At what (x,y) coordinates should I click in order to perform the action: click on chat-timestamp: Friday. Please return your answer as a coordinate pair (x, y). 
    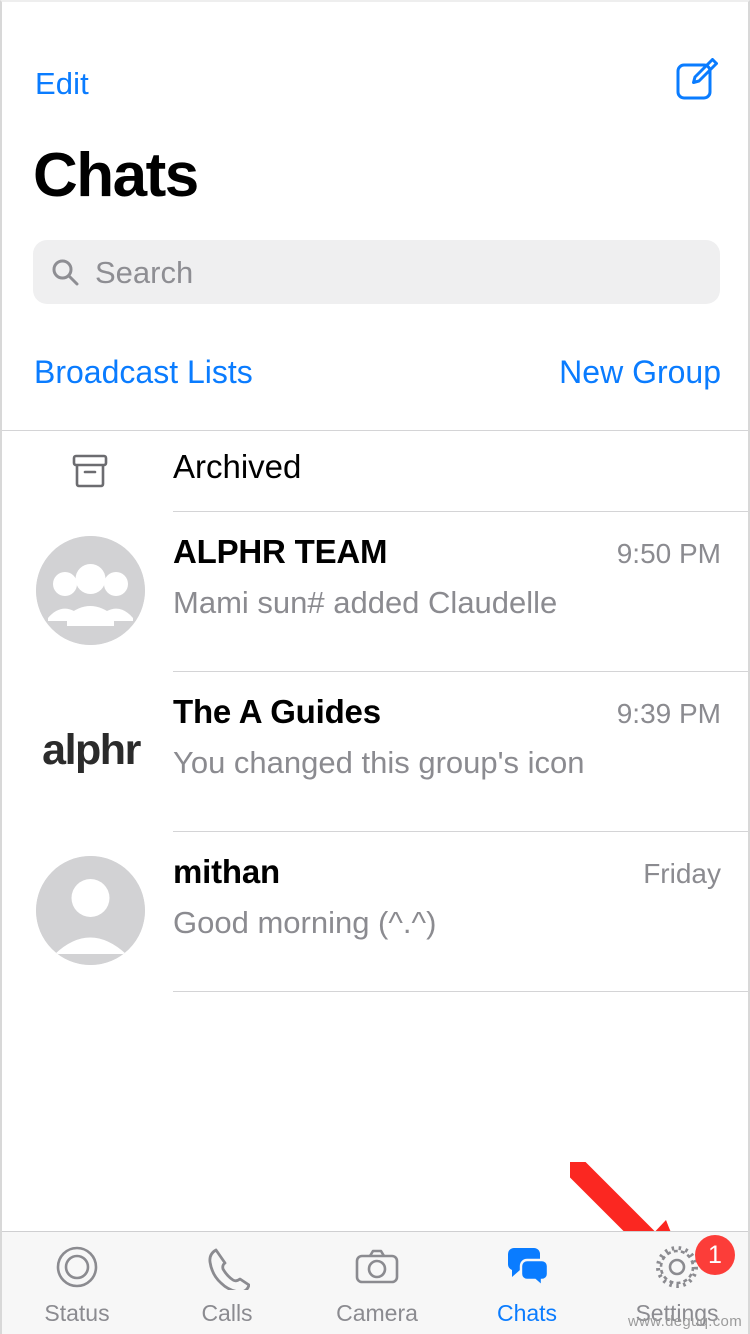
    Looking at the image, I should click on (682, 873).